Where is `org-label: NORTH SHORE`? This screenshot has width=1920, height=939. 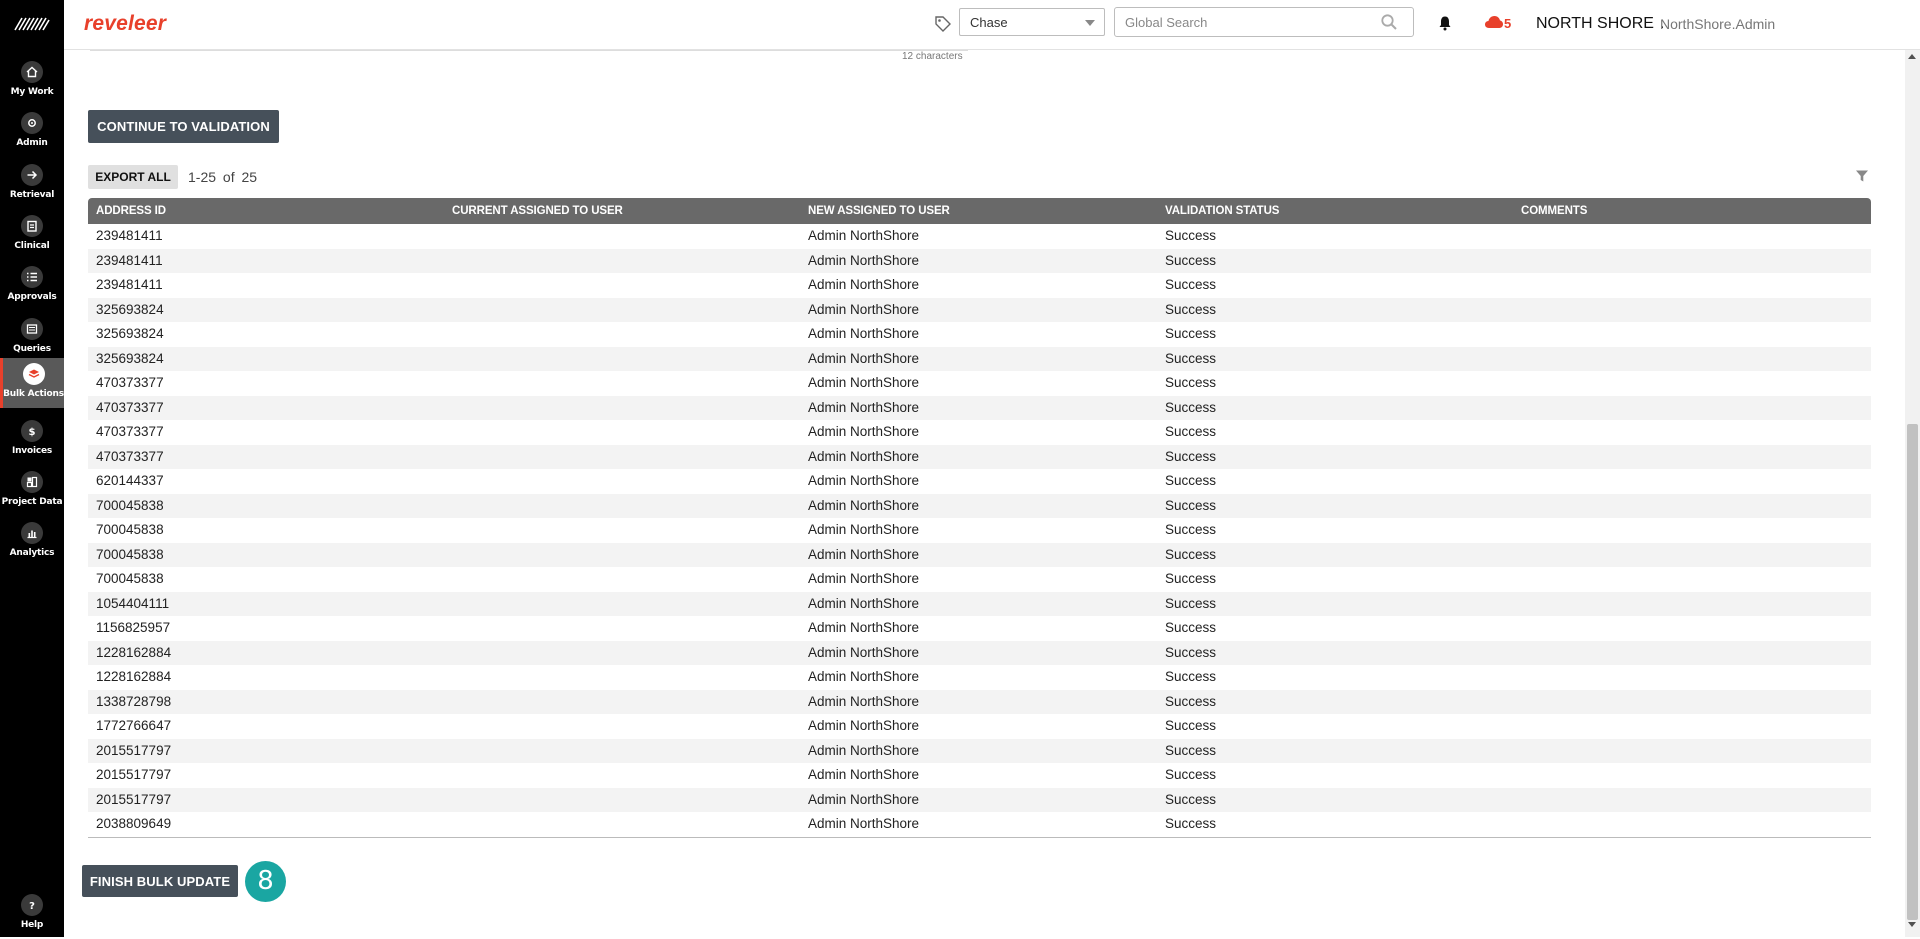
org-label: NORTH SHORE is located at coordinates (1595, 23).